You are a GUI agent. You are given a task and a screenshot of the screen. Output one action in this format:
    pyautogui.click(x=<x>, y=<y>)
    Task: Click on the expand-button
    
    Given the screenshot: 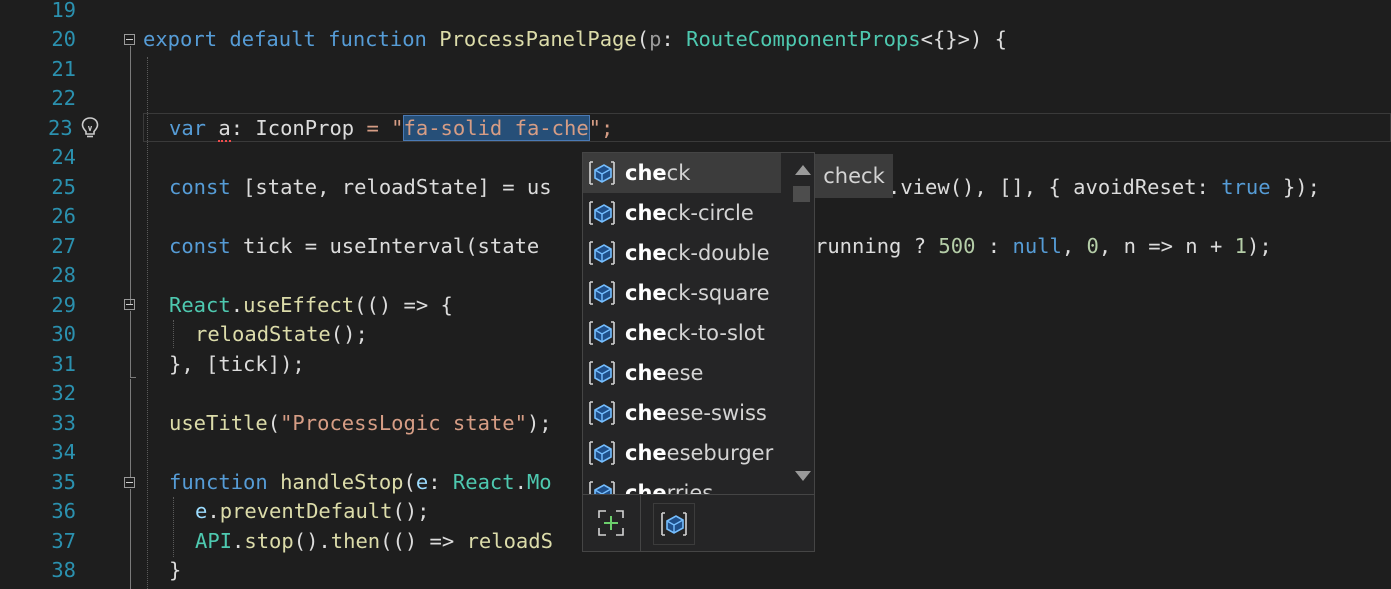 What is the action you would take?
    pyautogui.click(x=611, y=523)
    